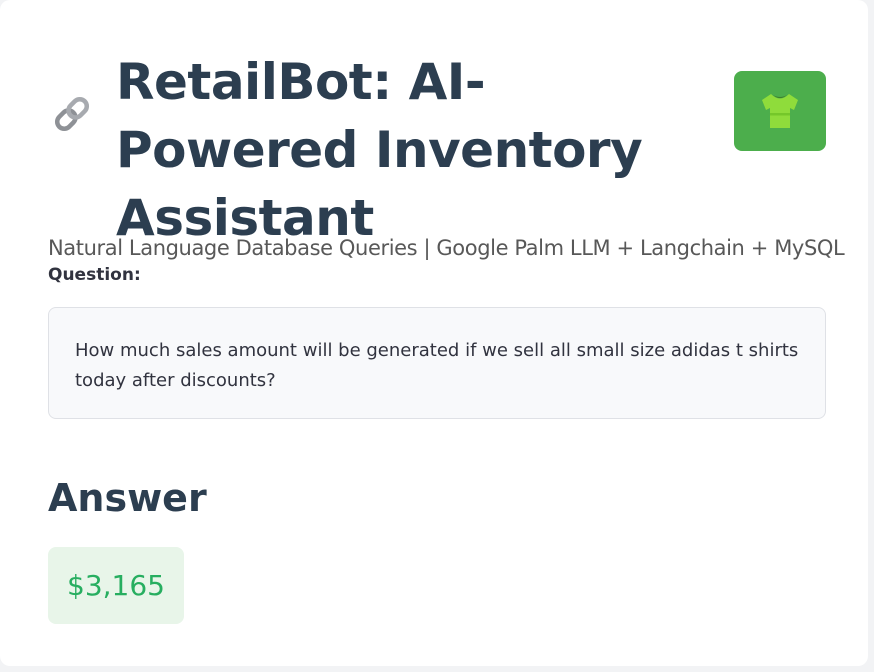  What do you see at coordinates (127, 498) in the screenshot?
I see `answer-heading: Answer` at bounding box center [127, 498].